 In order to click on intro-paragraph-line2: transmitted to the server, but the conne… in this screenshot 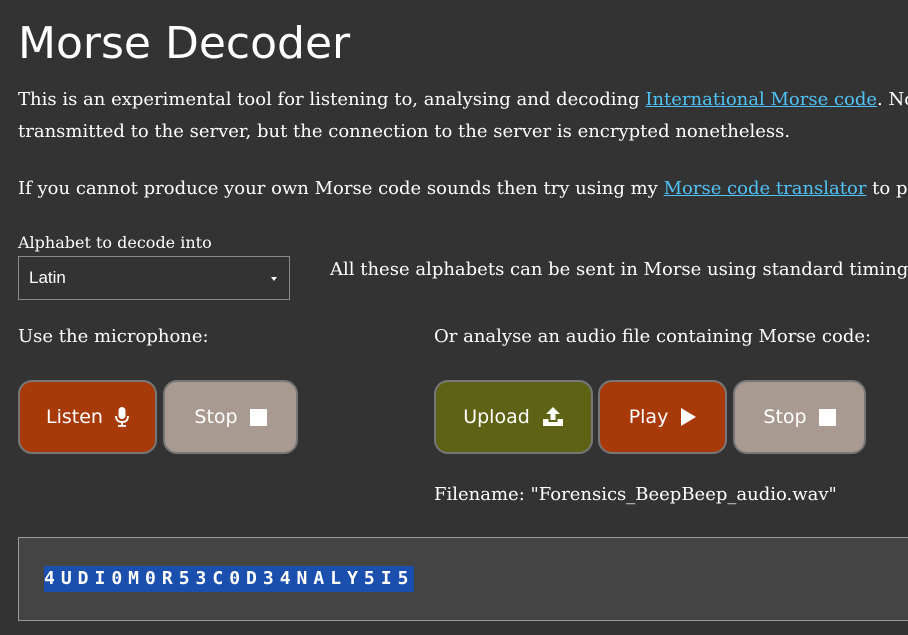, I will do `click(404, 131)`.